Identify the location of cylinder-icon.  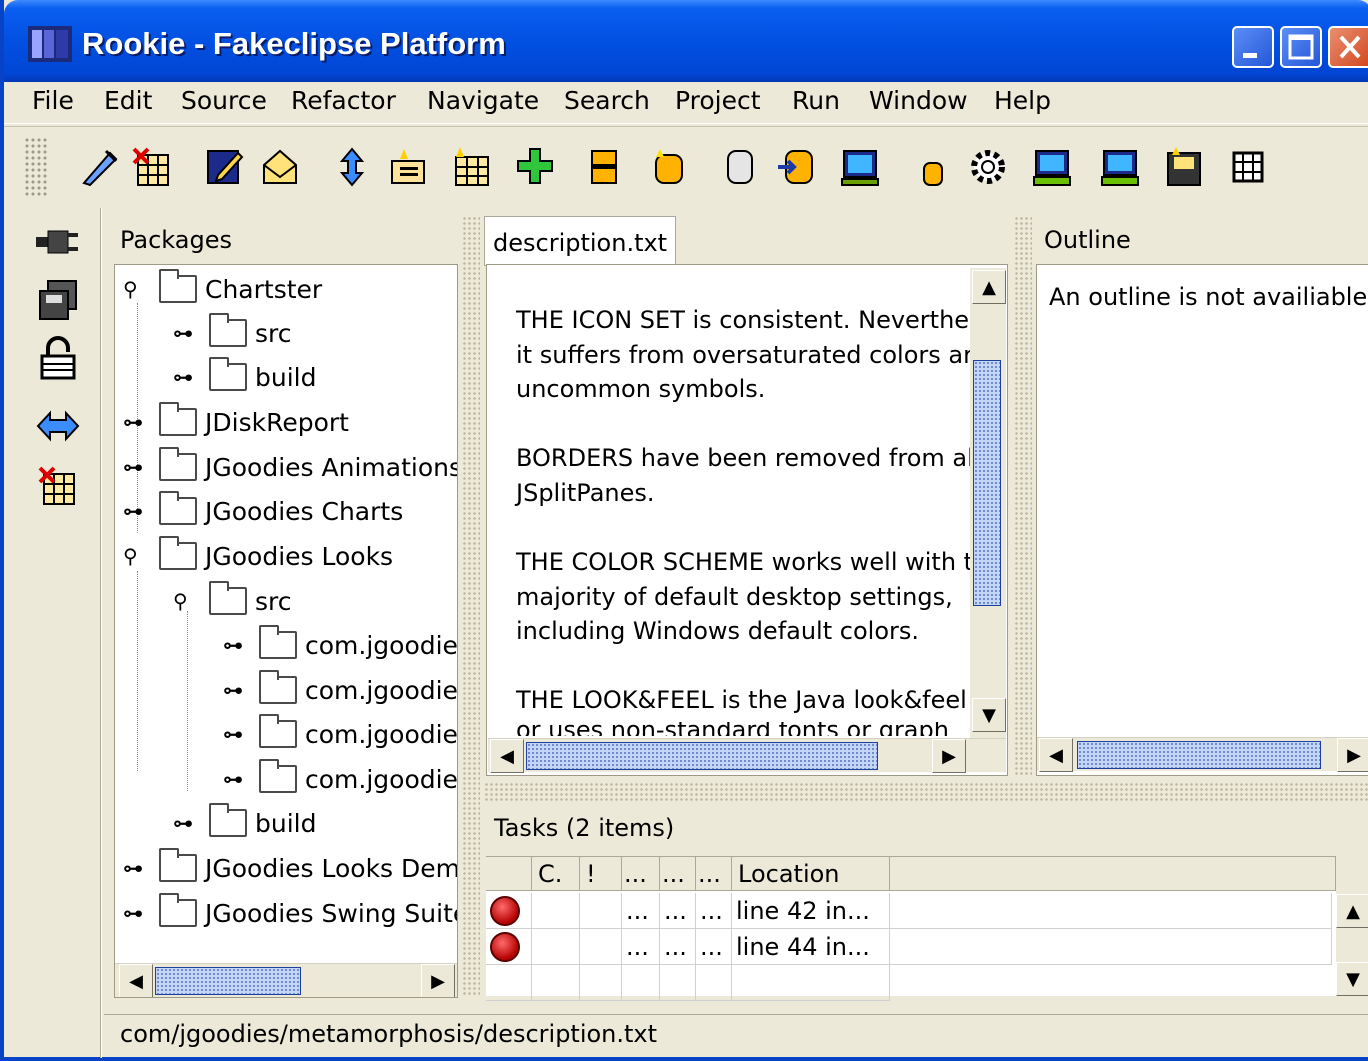
(740, 167).